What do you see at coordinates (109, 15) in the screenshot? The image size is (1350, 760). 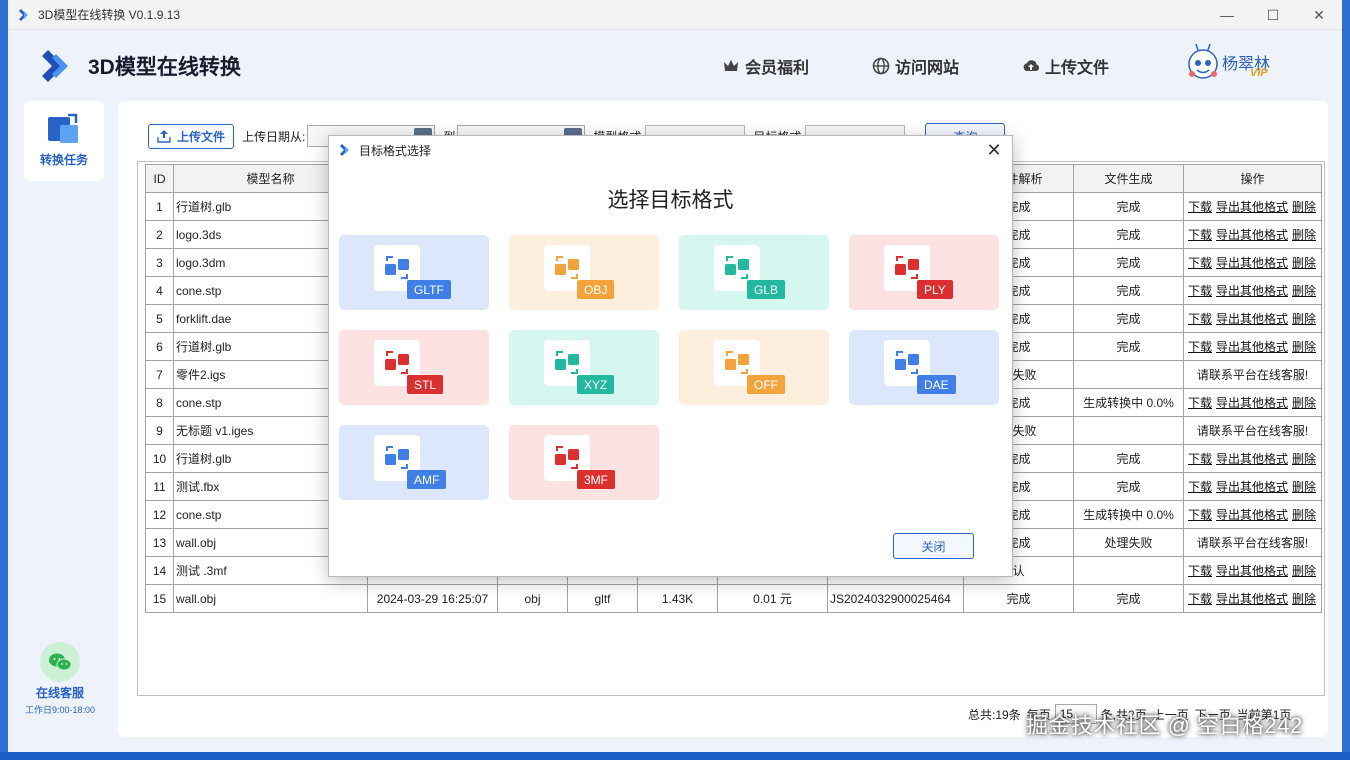 I see `window-title: 3D模型在线转换 V0.1.9.13` at bounding box center [109, 15].